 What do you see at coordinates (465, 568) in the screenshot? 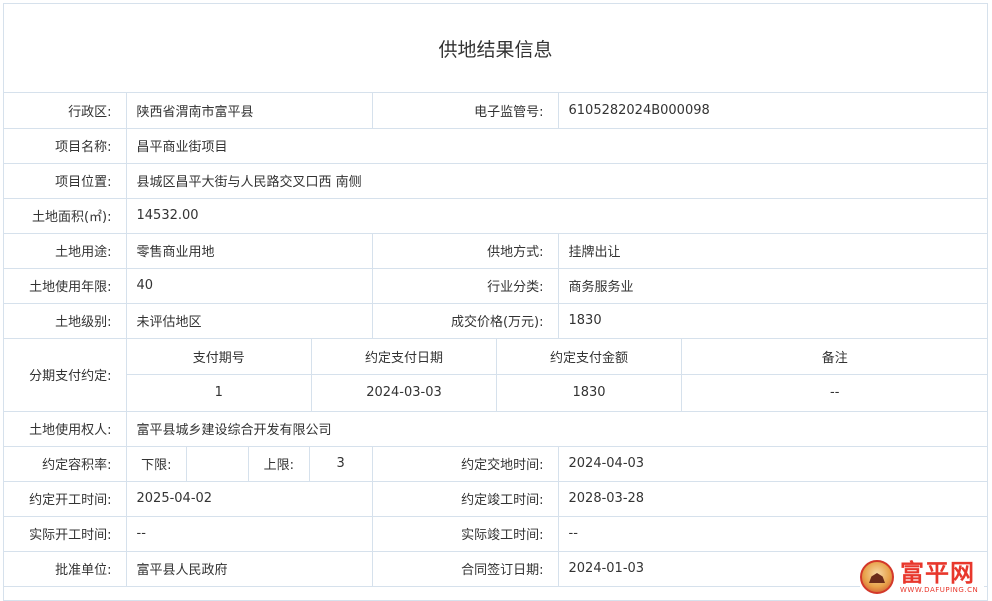
I see `contract-date-label: 合同签订日期:` at bounding box center [465, 568].